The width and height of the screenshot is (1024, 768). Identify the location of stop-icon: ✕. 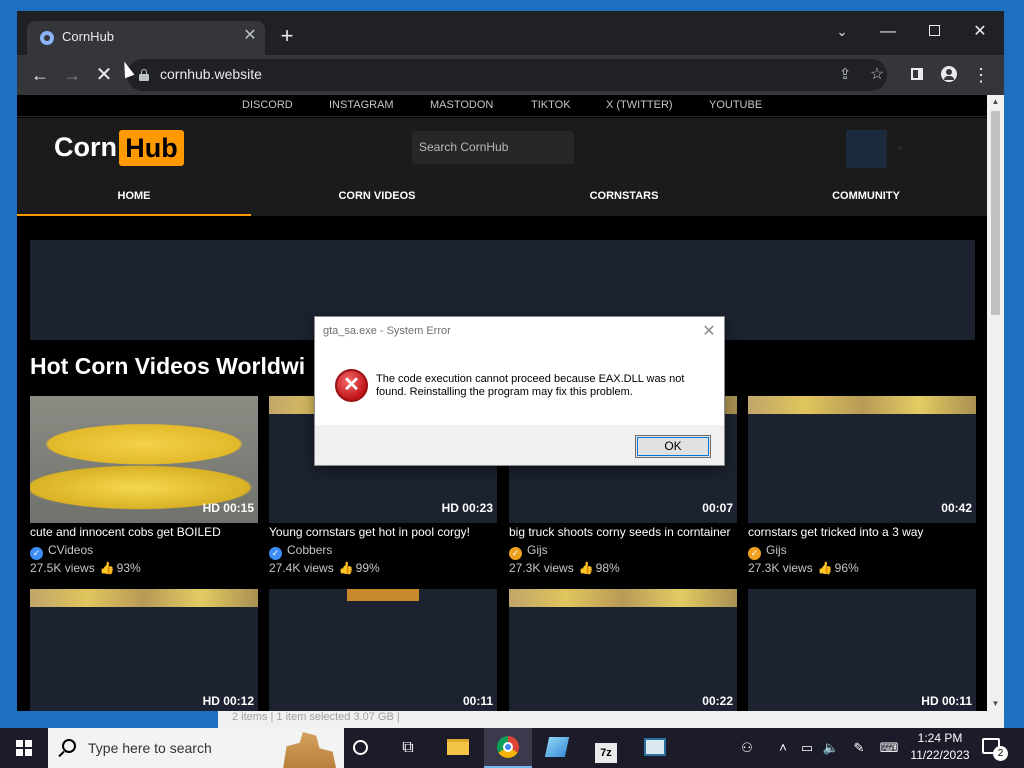
(104, 75).